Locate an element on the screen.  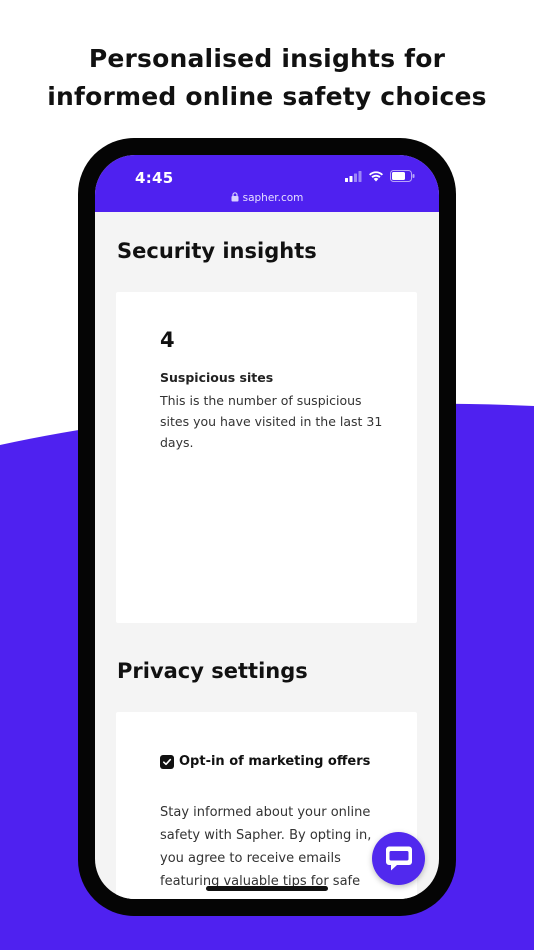
checkbox-checked-icon is located at coordinates (167, 761).